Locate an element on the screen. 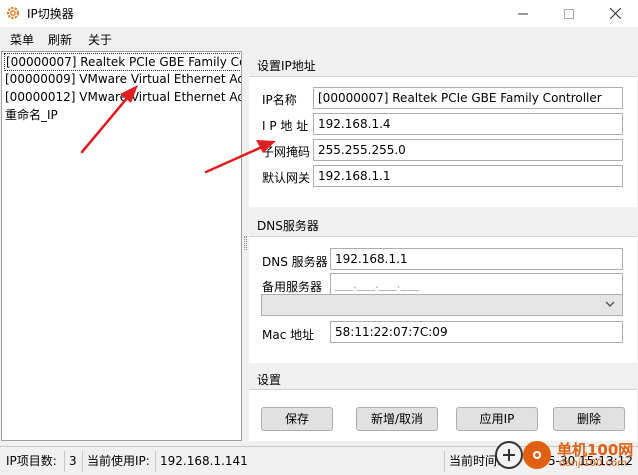 The image size is (638, 475). subnet-mask-label: 子网掩码 is located at coordinates (286, 152).